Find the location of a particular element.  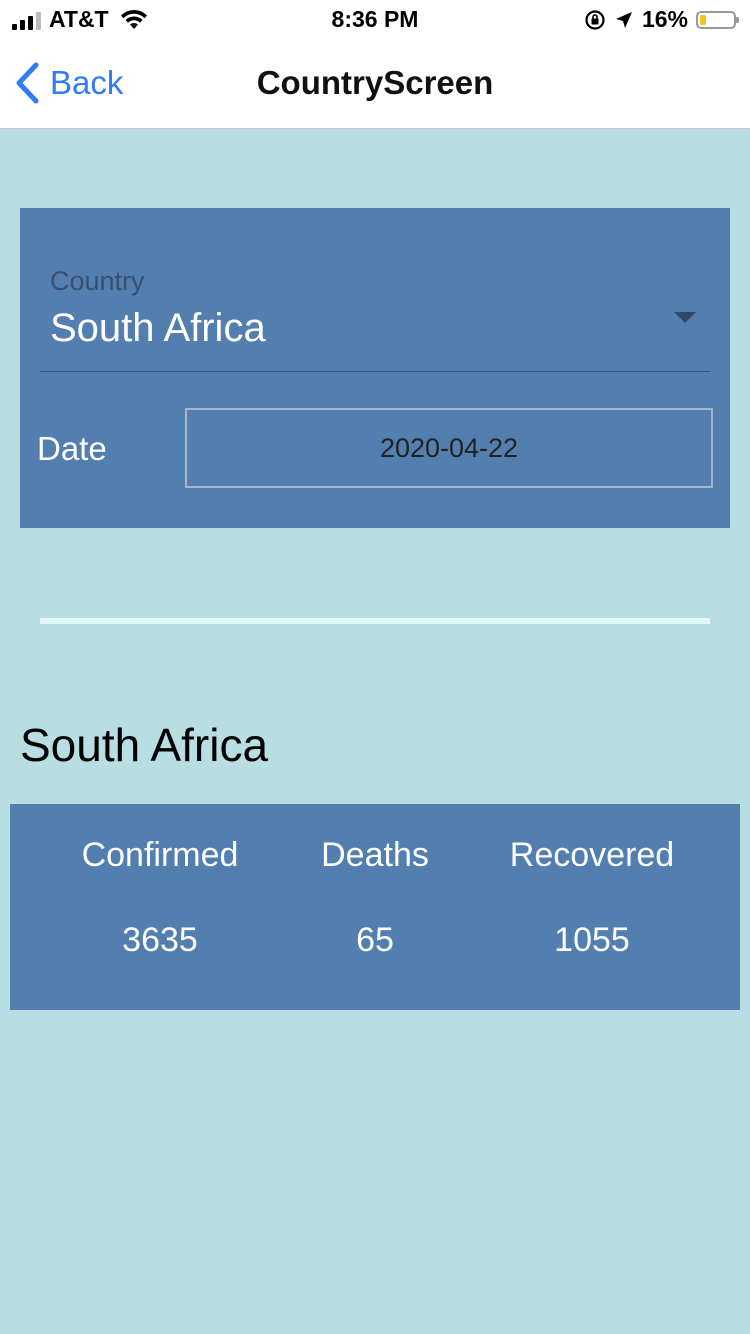

orientation-lock-icon is located at coordinates (595, 19).